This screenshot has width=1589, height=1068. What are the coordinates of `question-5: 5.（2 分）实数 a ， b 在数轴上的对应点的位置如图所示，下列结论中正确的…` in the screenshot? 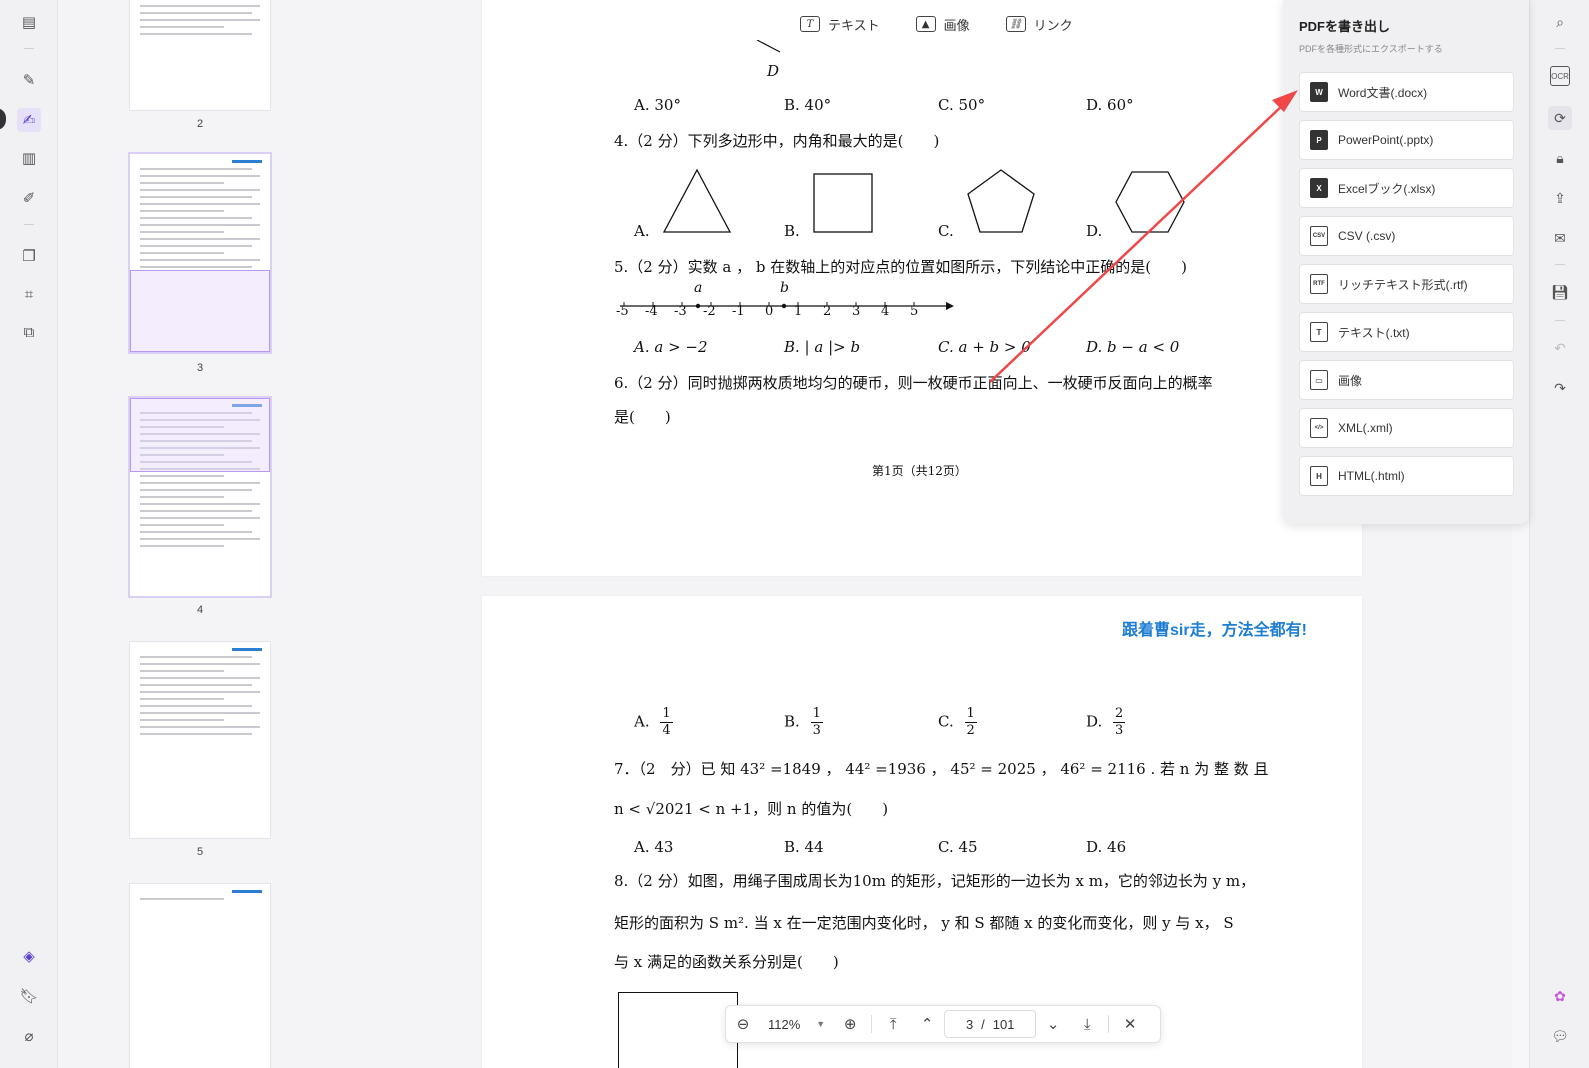 It's located at (900, 267).